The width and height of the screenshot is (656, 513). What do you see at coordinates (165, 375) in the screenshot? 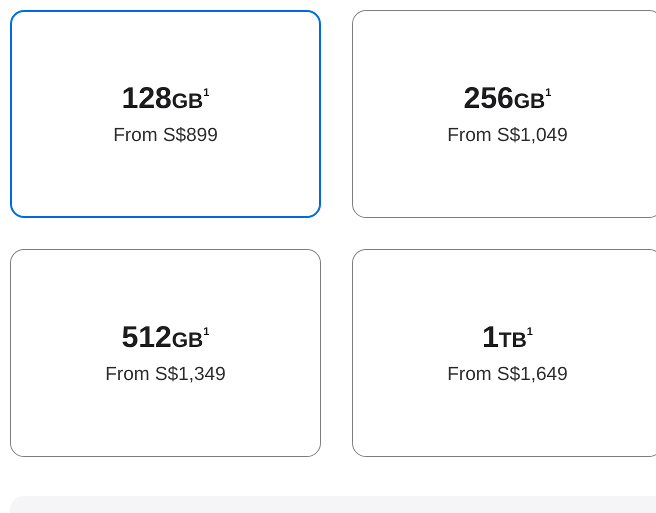
I see `price-label: From S$1,349` at bounding box center [165, 375].